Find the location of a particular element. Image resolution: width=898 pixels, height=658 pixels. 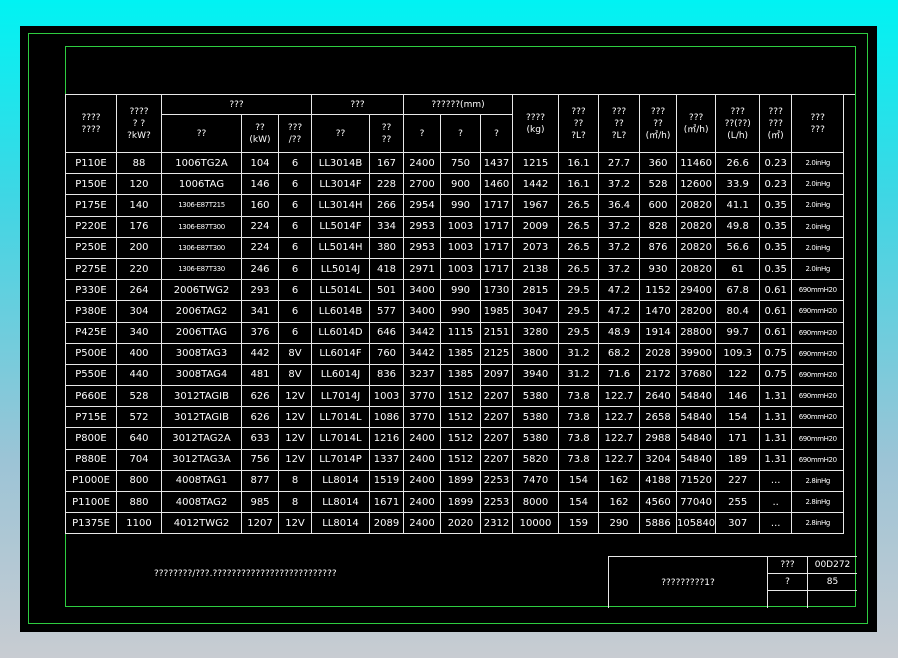

table-cell: 0.35 is located at coordinates (776, 205).